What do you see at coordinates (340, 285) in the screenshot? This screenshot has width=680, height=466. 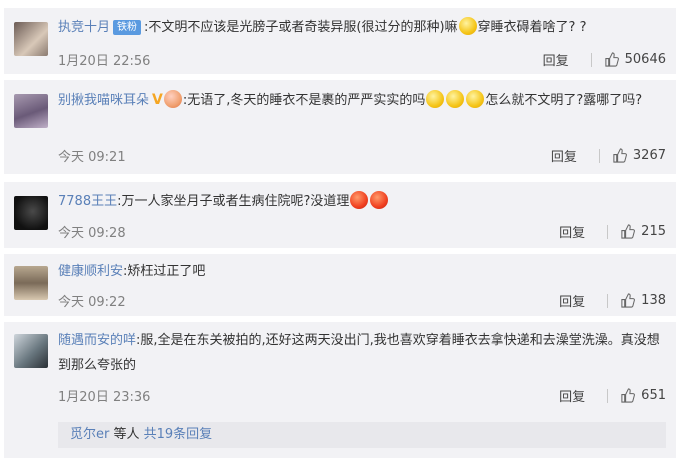 I see `comment-card: 健康顺利安:矫枉过正了吧 今天 09:22 回复 138` at bounding box center [340, 285].